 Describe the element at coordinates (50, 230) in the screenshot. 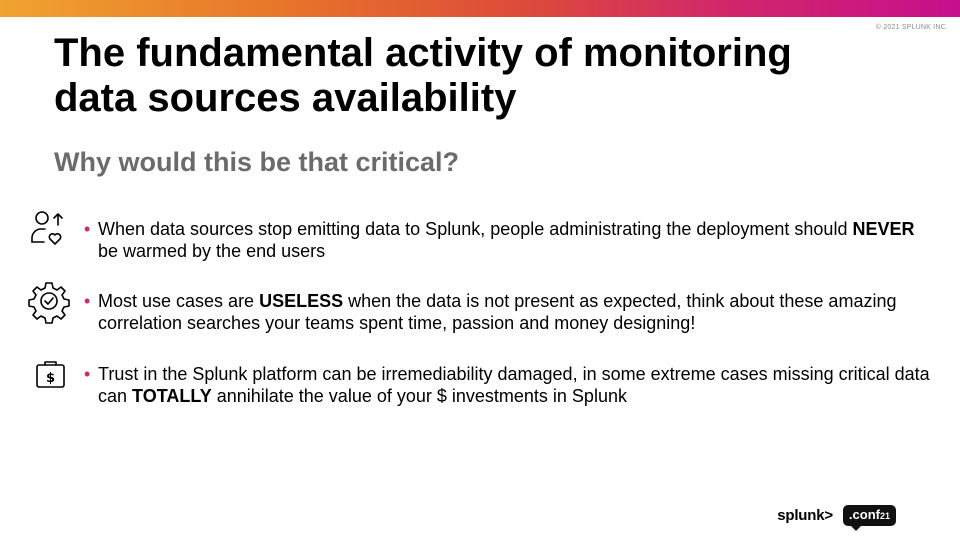

I see `user-heart-icon` at that location.